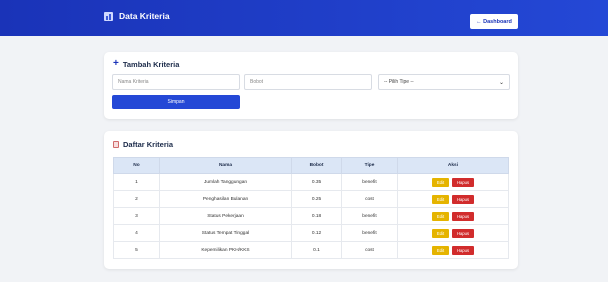 The image size is (608, 282). I want to click on top-navbar: Data Kriteria ← Dashboard, so click(304, 18).